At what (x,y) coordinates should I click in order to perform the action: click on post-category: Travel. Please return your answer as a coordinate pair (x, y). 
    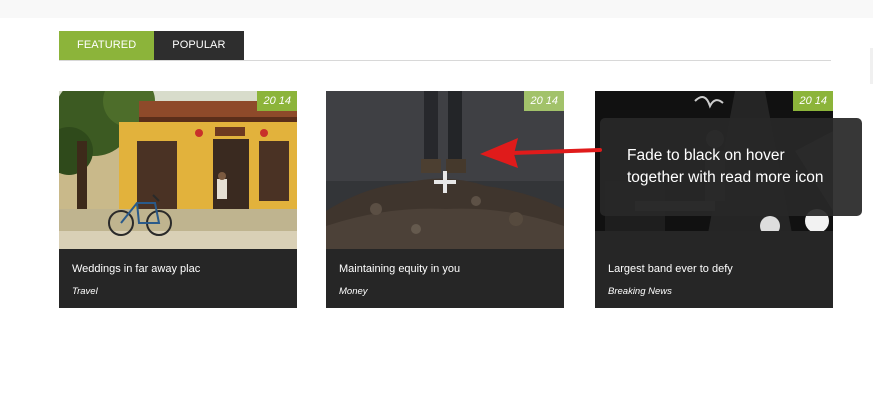
    Looking at the image, I should click on (85, 291).